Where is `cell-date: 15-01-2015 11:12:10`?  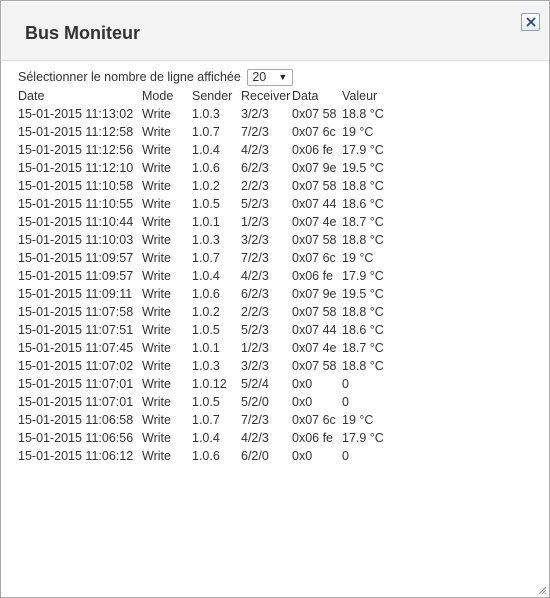 cell-date: 15-01-2015 11:12:10 is located at coordinates (76, 168).